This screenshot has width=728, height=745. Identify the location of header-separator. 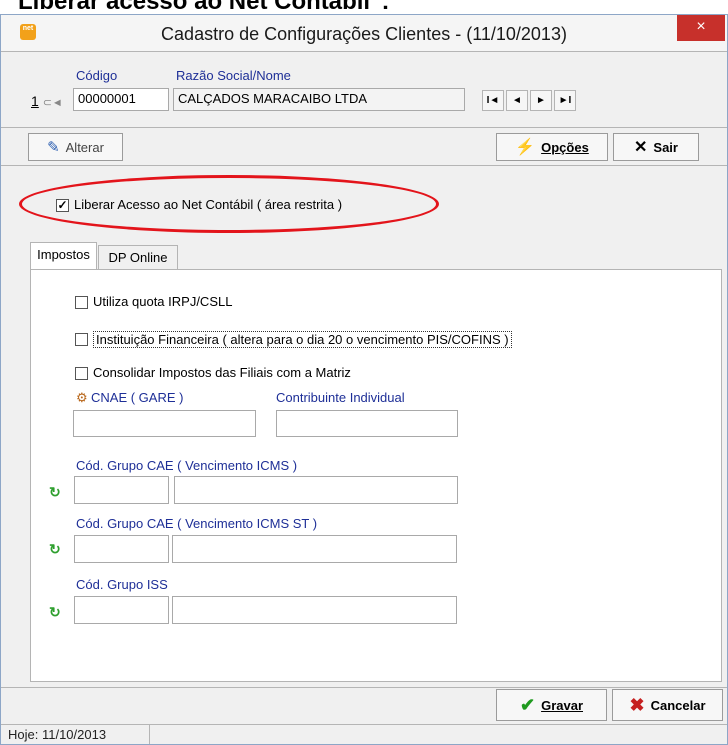
(364, 127).